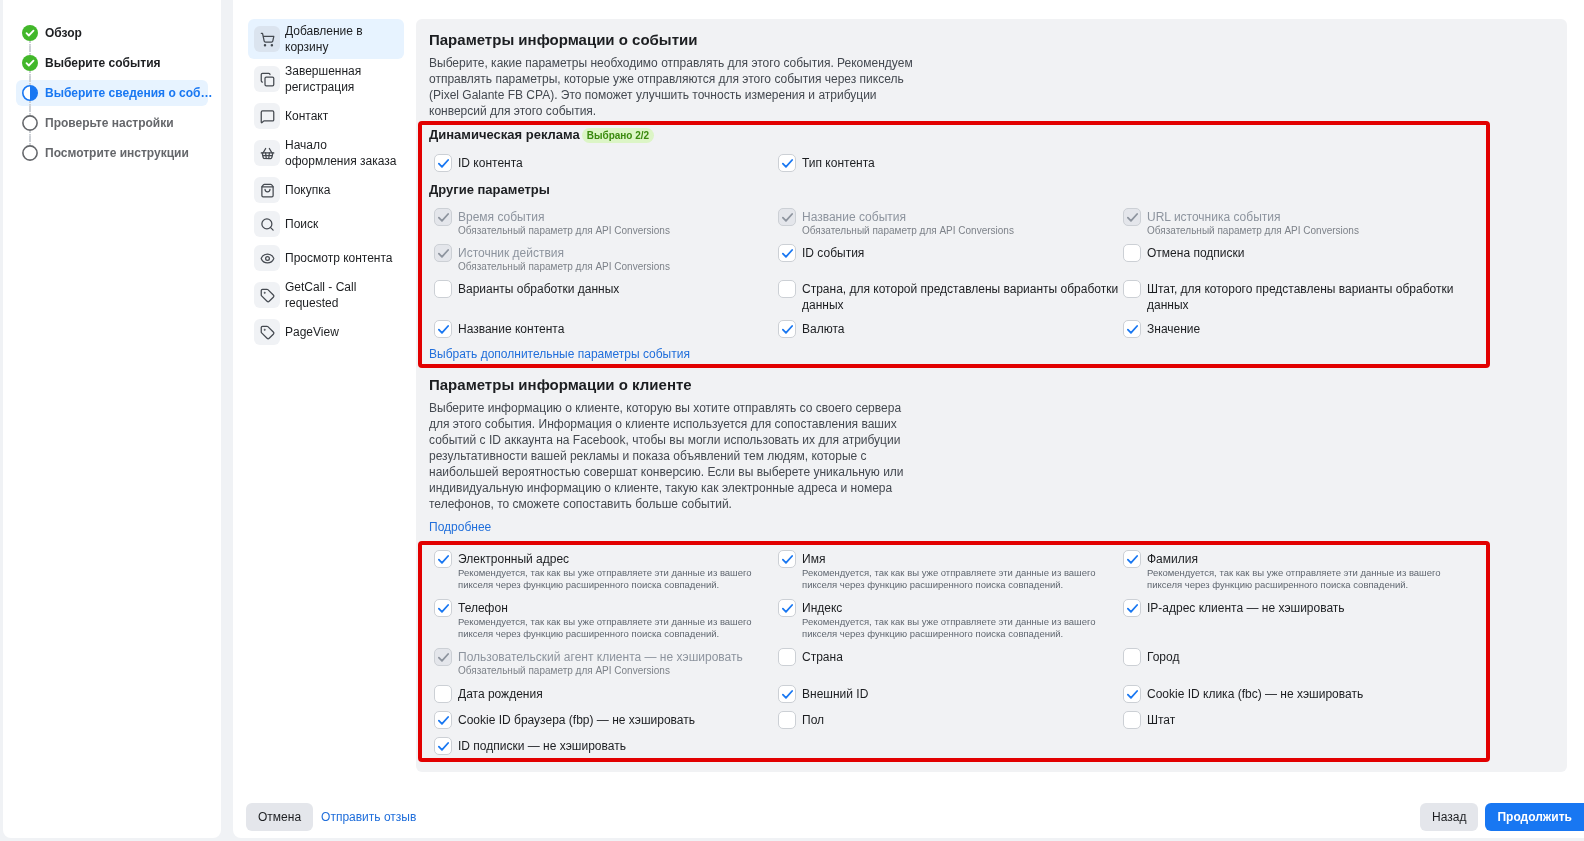  Describe the element at coordinates (280, 817) in the screenshot. I see `cancel-button: Отмена` at that location.